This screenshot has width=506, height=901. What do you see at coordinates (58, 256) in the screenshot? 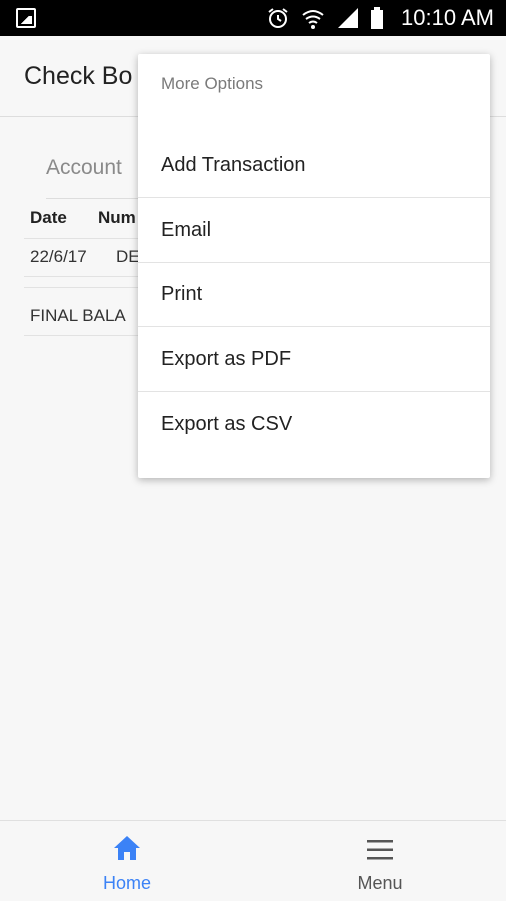
I see `row-date: 22/6/17` at bounding box center [58, 256].